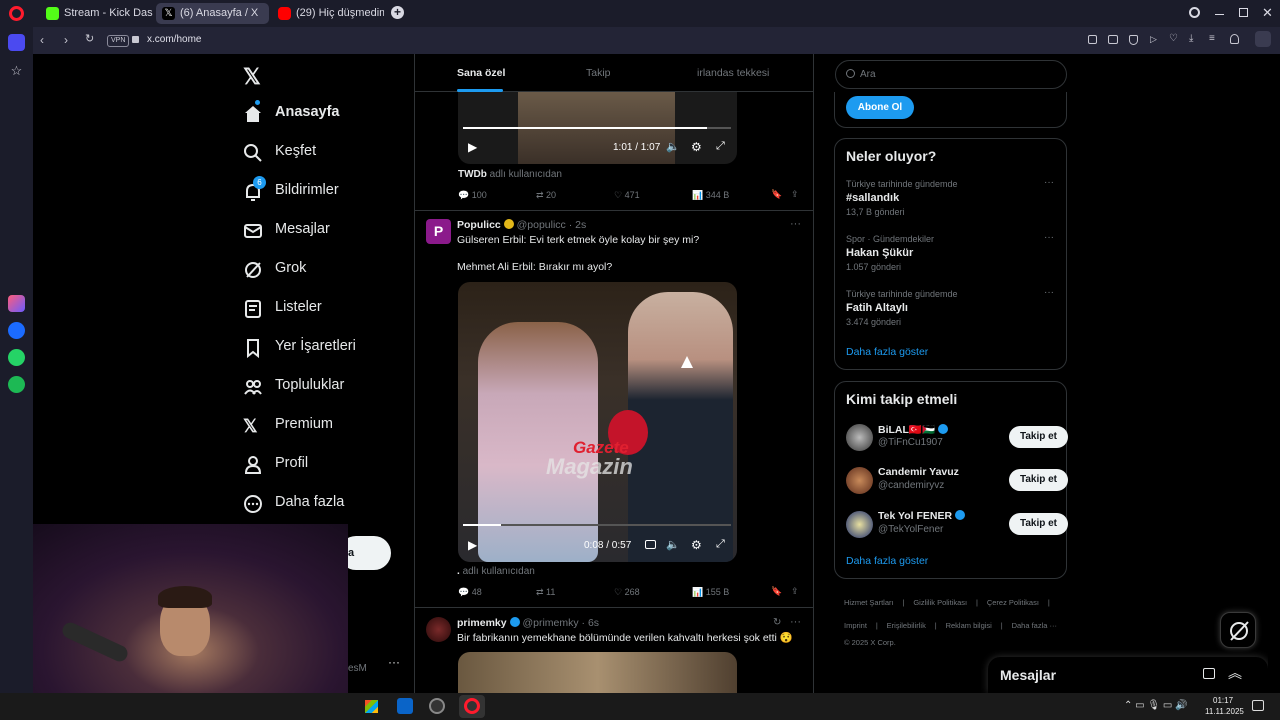 This screenshot has width=1280, height=720. Describe the element at coordinates (371, 706) in the screenshot. I see `start-icon` at that location.